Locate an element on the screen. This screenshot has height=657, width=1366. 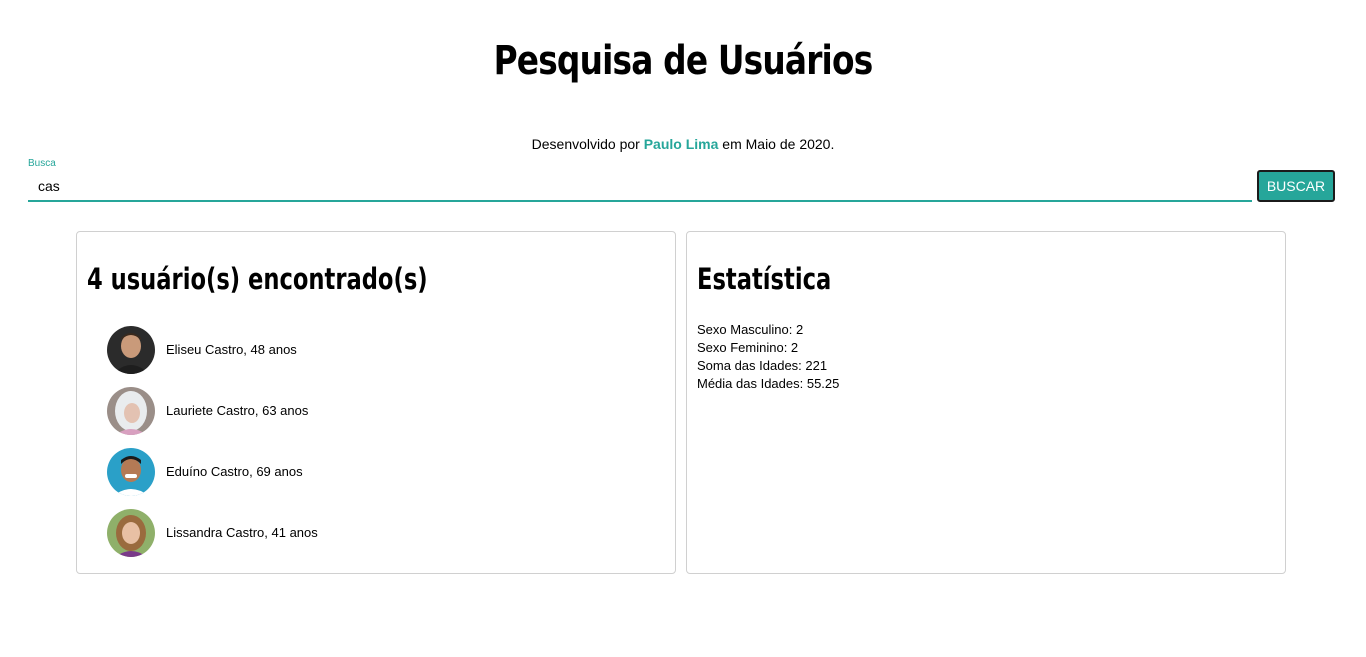
credits-author: Paulo Lima is located at coordinates (681, 144).